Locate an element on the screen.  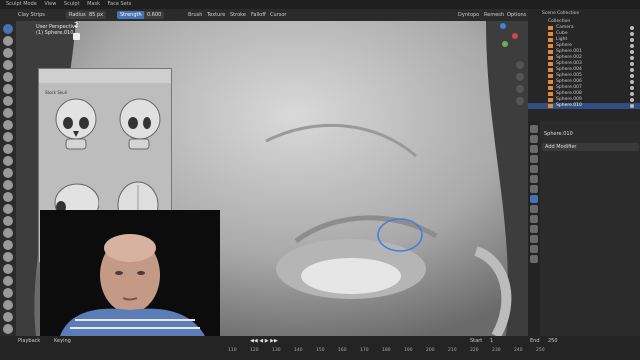
transform-icon is located at coordinates (8, 317).